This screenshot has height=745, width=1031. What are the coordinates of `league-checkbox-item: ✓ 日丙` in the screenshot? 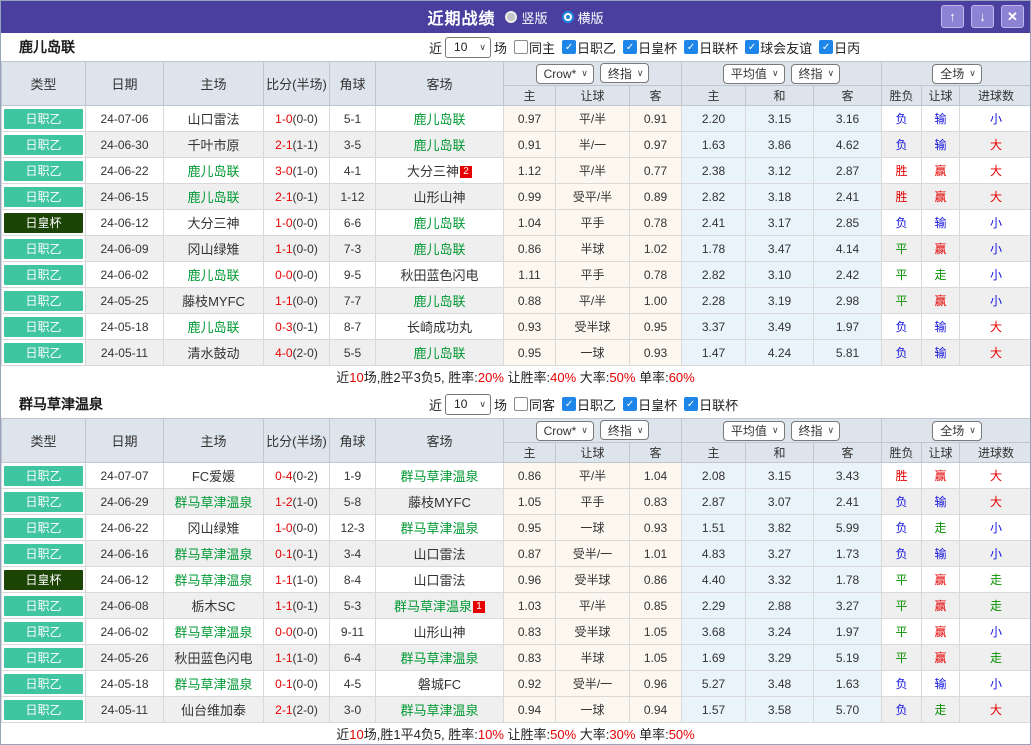 It's located at (839, 47).